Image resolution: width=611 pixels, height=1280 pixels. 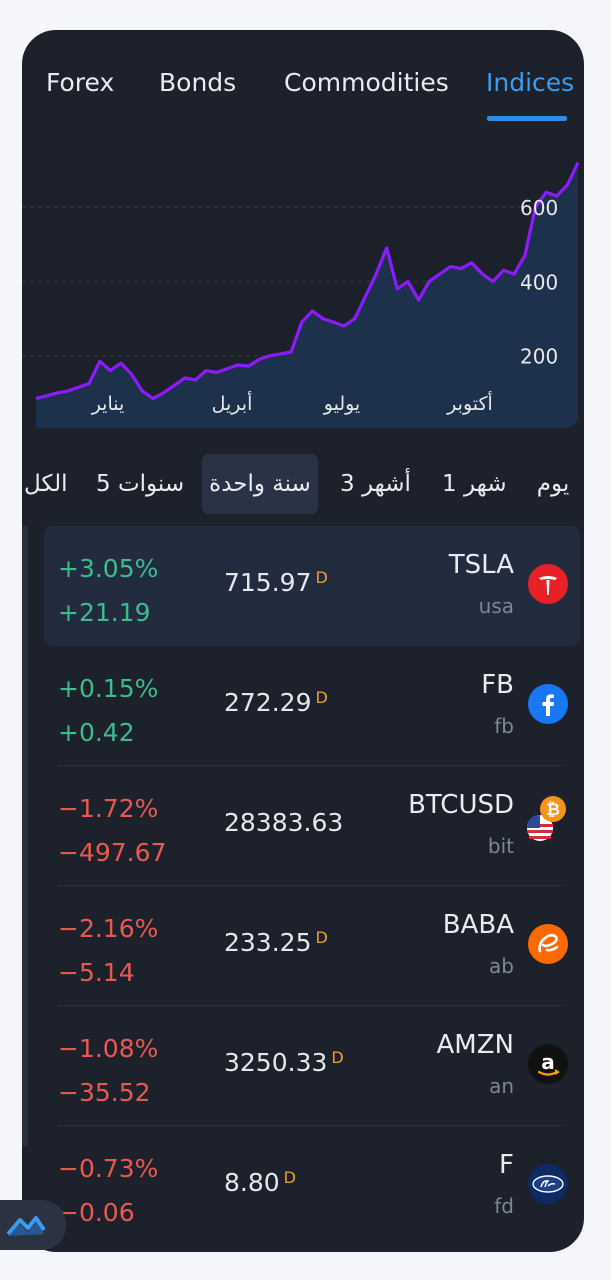 What do you see at coordinates (104, 612) in the screenshot?
I see `change-value: +21.19` at bounding box center [104, 612].